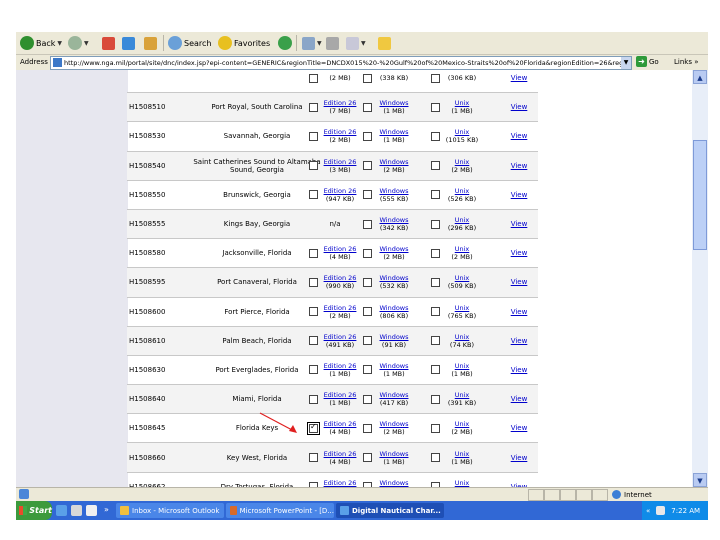 The image size is (720, 540). What do you see at coordinates (648, 511) in the screenshot?
I see `tray-chevron: «` at bounding box center [648, 511].